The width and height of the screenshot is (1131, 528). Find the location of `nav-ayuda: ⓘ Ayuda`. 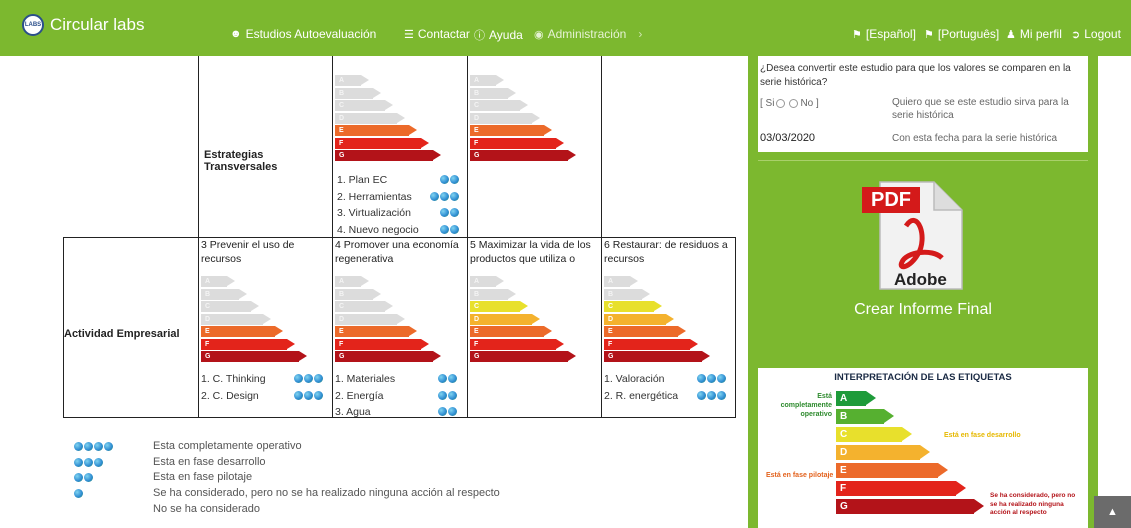

nav-ayuda: ⓘ Ayuda is located at coordinates (498, 35).